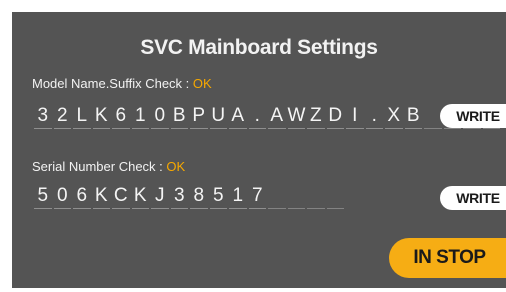  Describe the element at coordinates (257, 196) in the screenshot. I see `serial-char-slot: 7` at that location.